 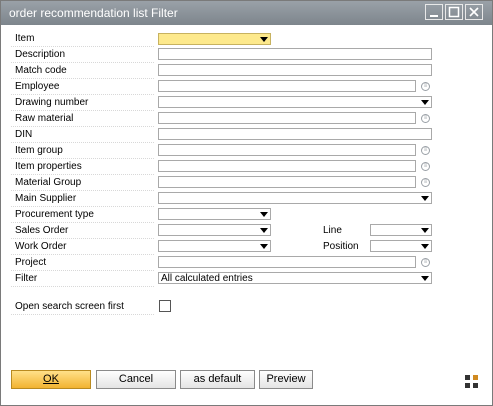 I want to click on main-supplier-select, so click(x=295, y=198).